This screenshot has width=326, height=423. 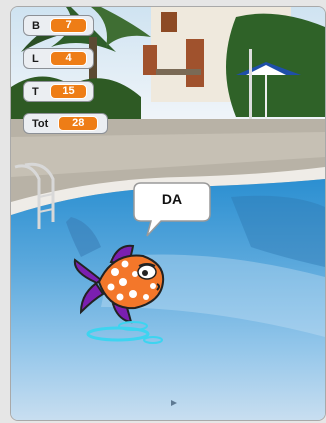 I want to click on variable-monitor-l: L 4, so click(x=58, y=58).